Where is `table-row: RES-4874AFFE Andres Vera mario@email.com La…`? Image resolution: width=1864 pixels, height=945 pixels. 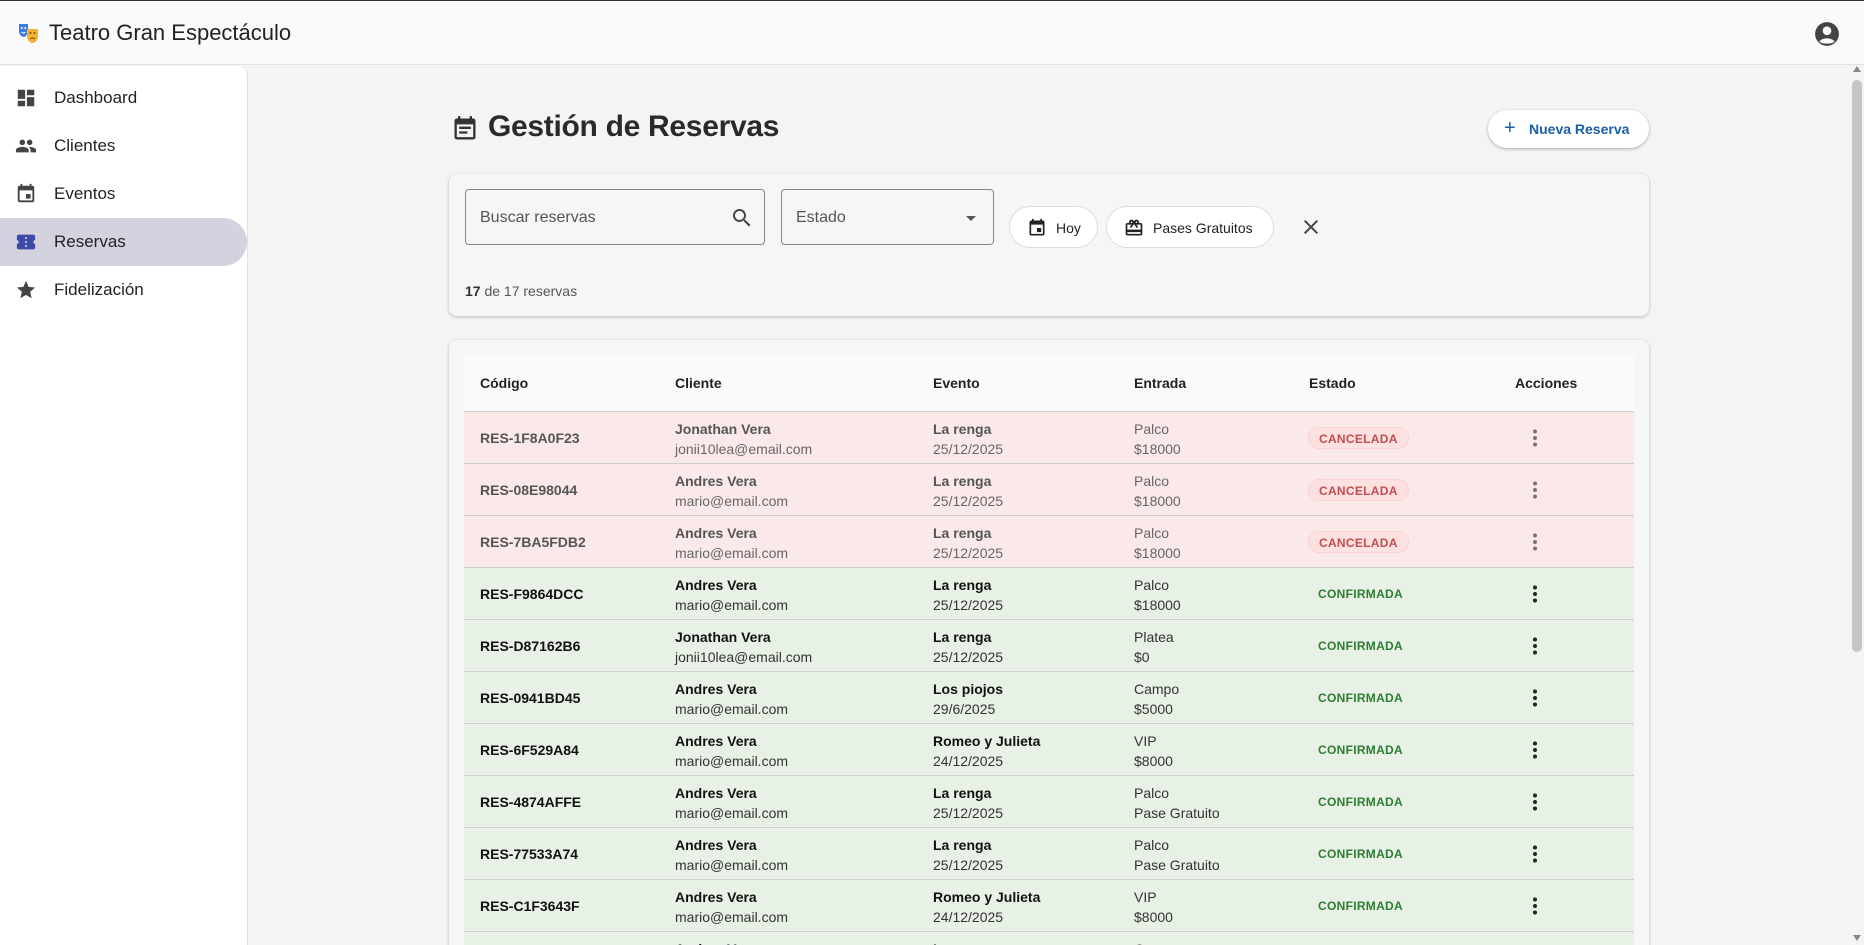
table-row: RES-4874AFFE Andres Vera mario@email.com La… is located at coordinates (1049, 802).